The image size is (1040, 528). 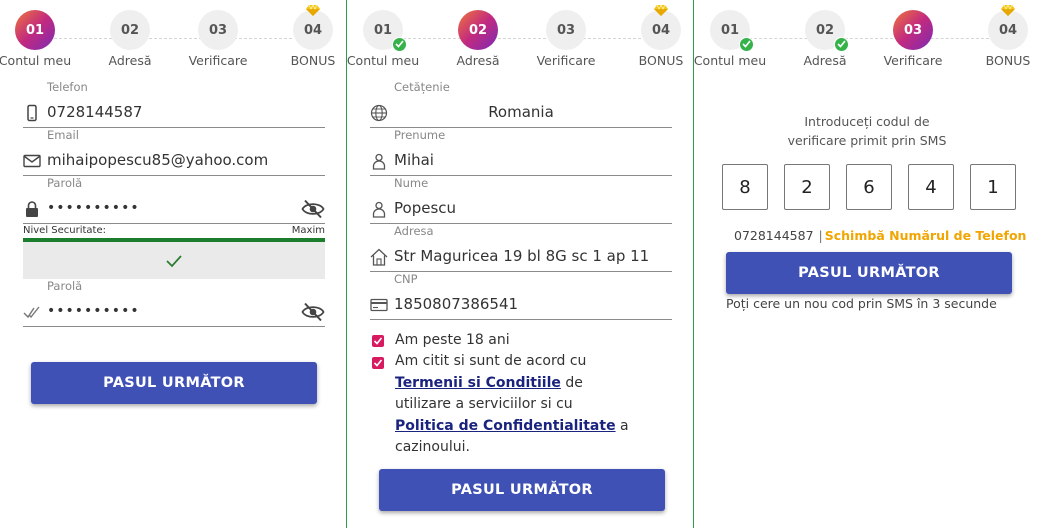 What do you see at coordinates (94, 112) in the screenshot?
I see `phone-input: 0728144587` at bounding box center [94, 112].